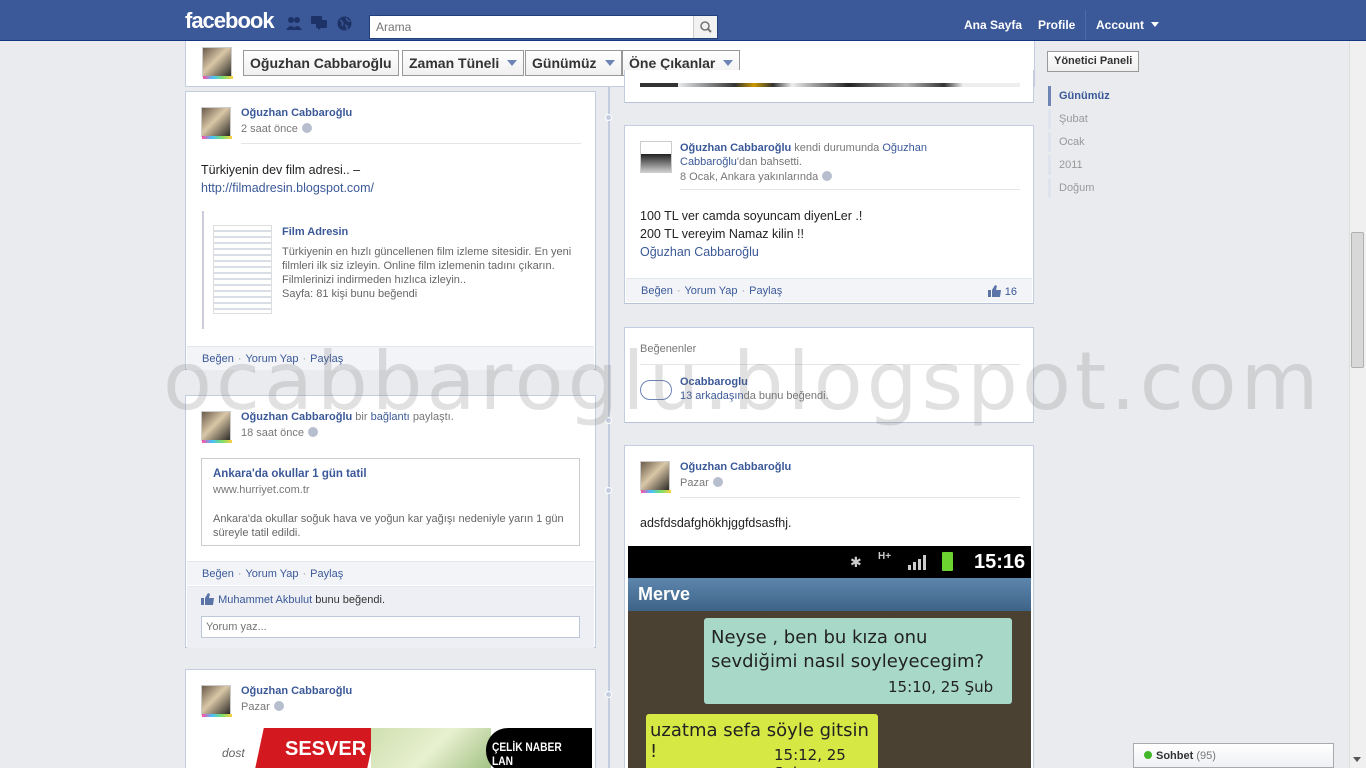 This screenshot has width=1366, height=768. I want to click on friends-link: 13 arkadaşın, so click(712, 396).